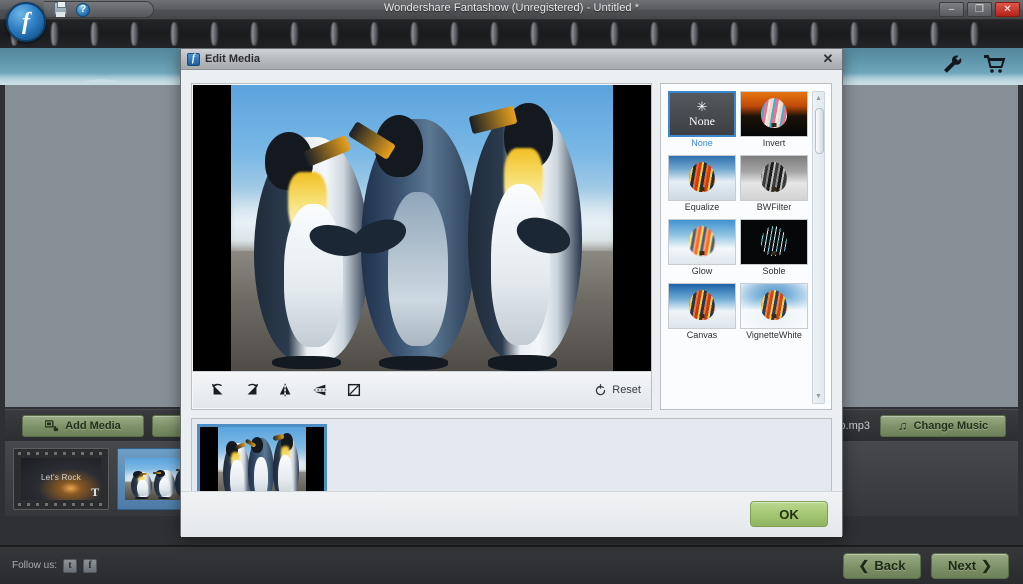 The width and height of the screenshot is (1023, 584). Describe the element at coordinates (70, 565) in the screenshot. I see `twitter-icon: t` at that location.